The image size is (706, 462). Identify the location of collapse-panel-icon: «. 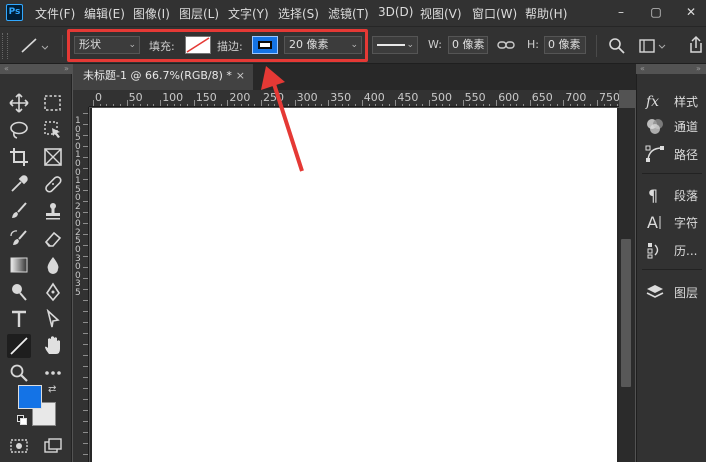
(642, 69).